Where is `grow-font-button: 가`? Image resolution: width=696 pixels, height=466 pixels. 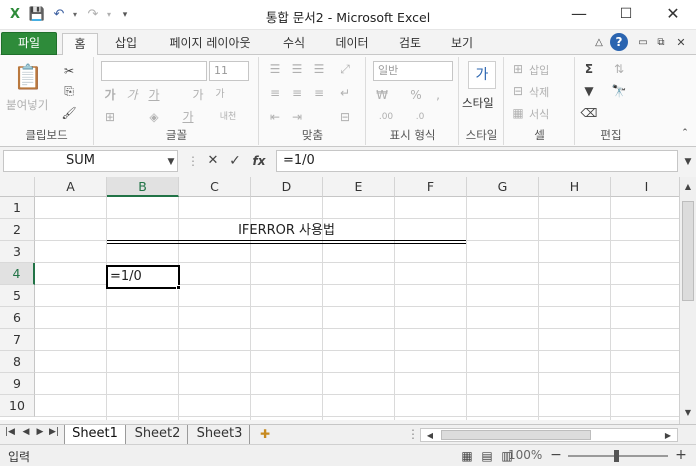 grow-font-button: 가 is located at coordinates (198, 95).